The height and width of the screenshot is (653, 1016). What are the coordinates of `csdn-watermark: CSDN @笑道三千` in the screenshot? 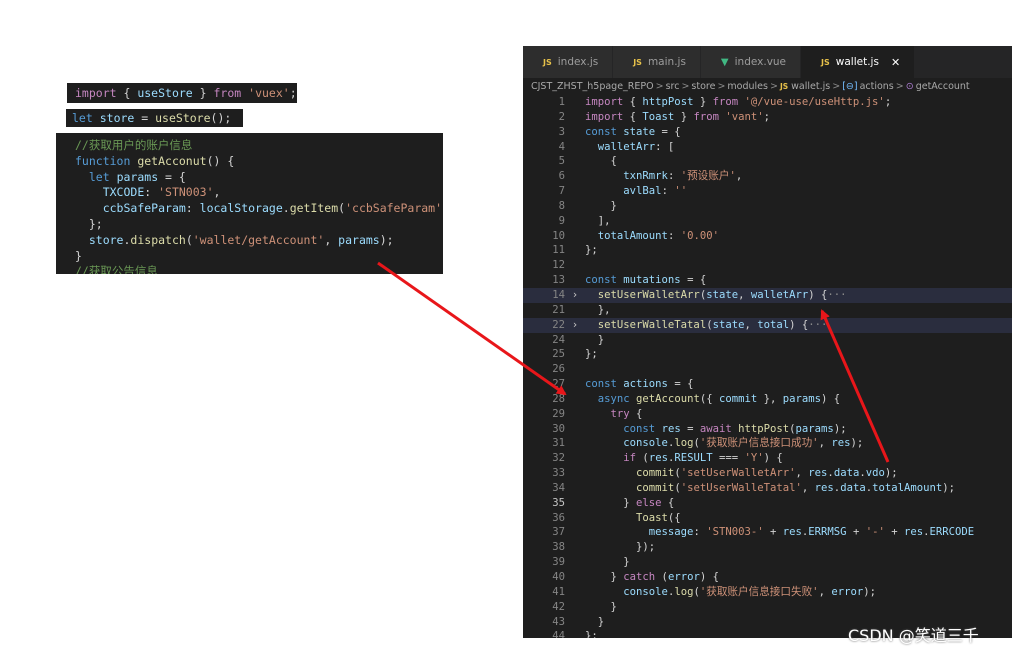 It's located at (913, 635).